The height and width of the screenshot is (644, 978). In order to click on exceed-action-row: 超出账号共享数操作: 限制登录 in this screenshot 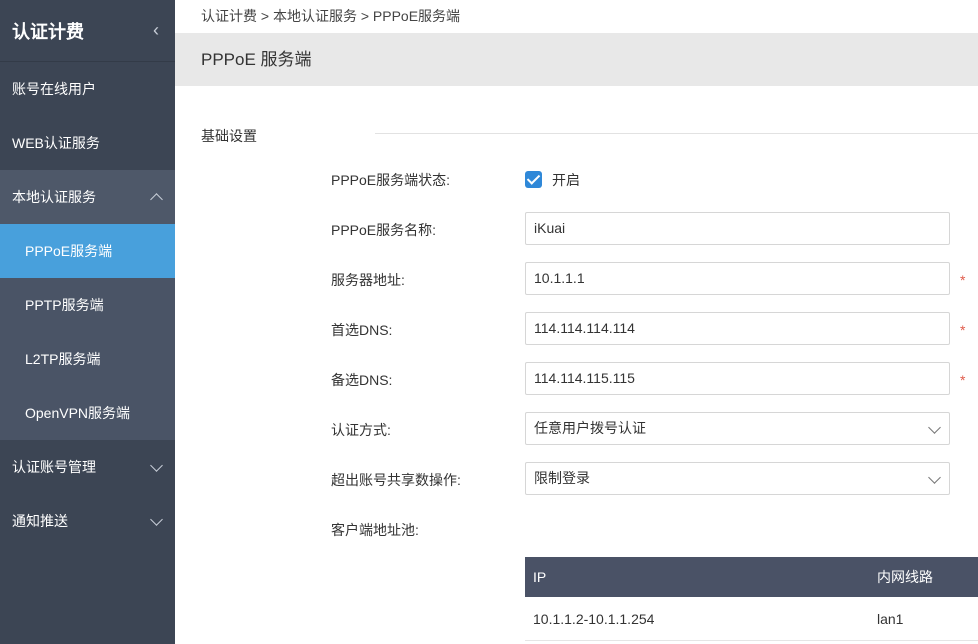, I will do `click(576, 480)`.